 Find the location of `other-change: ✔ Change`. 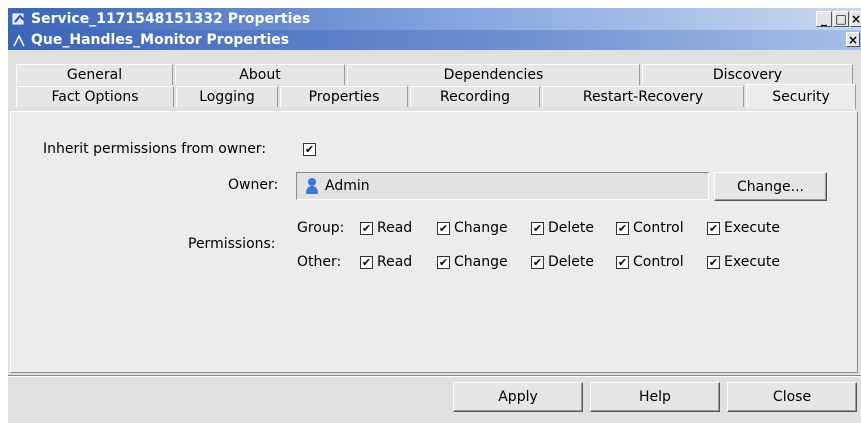

other-change: ✔ Change is located at coordinates (472, 262).